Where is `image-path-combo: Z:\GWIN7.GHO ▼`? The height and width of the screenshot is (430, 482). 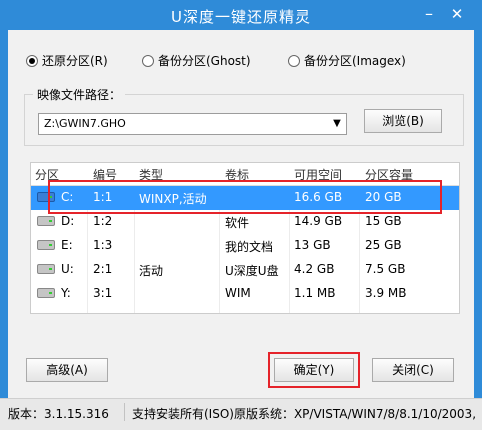
image-path-combo: Z:\GWIN7.GHO ▼ is located at coordinates (192, 124).